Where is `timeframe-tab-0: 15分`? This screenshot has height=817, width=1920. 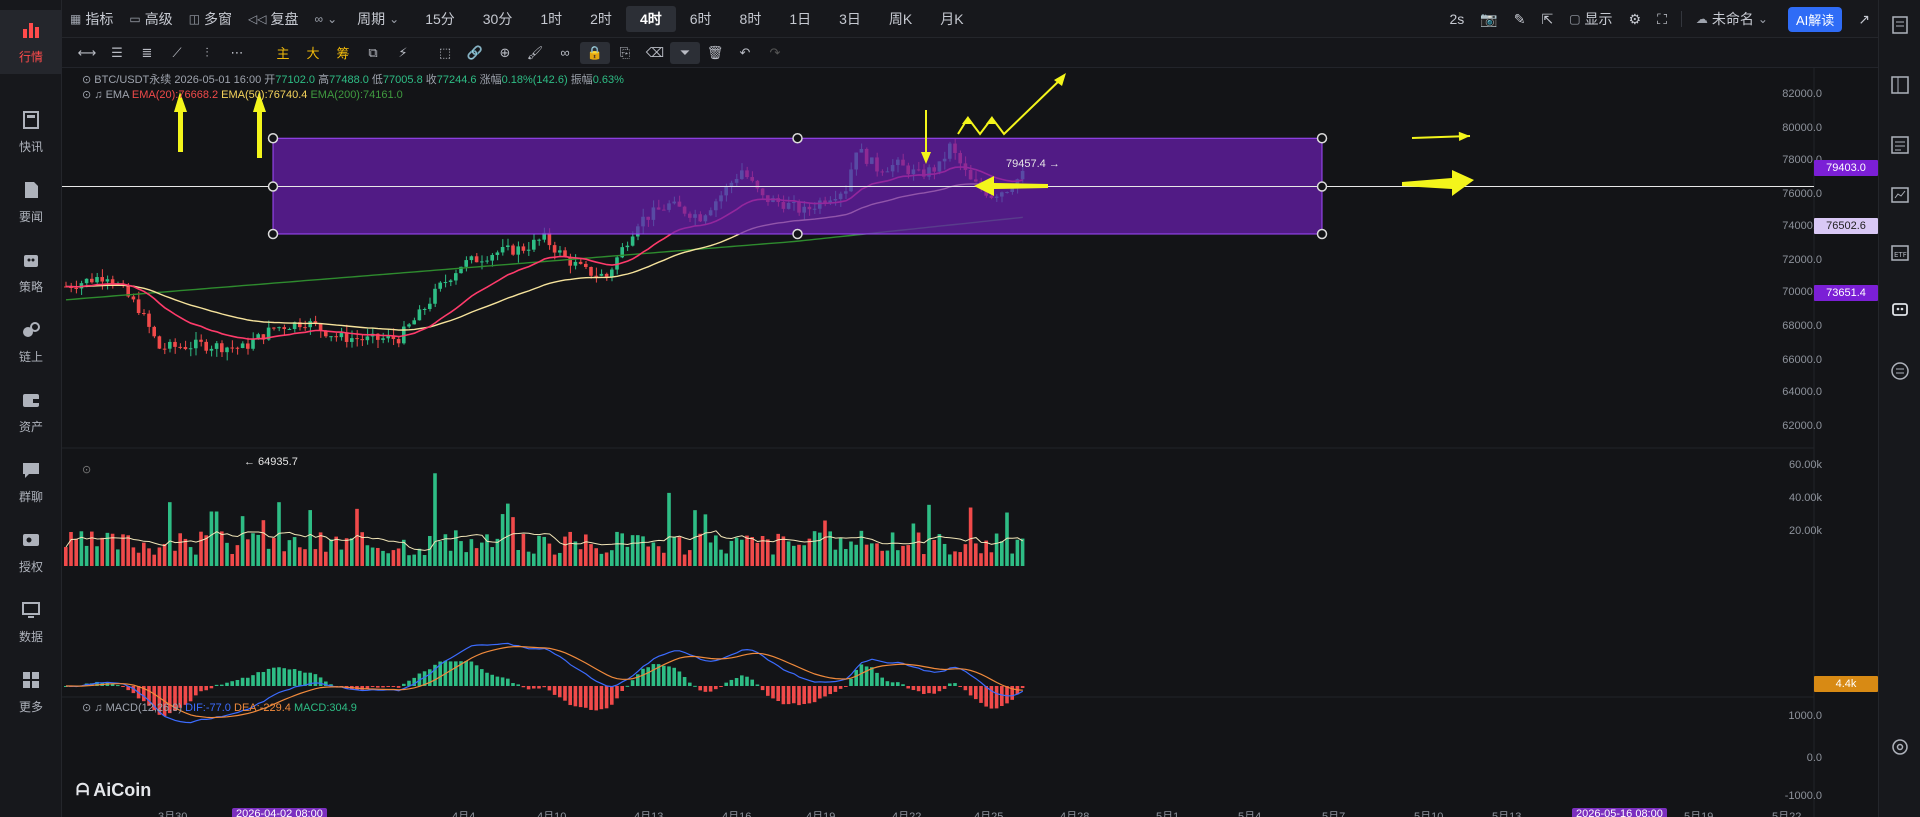 timeframe-tab-0: 15分 is located at coordinates (440, 19).